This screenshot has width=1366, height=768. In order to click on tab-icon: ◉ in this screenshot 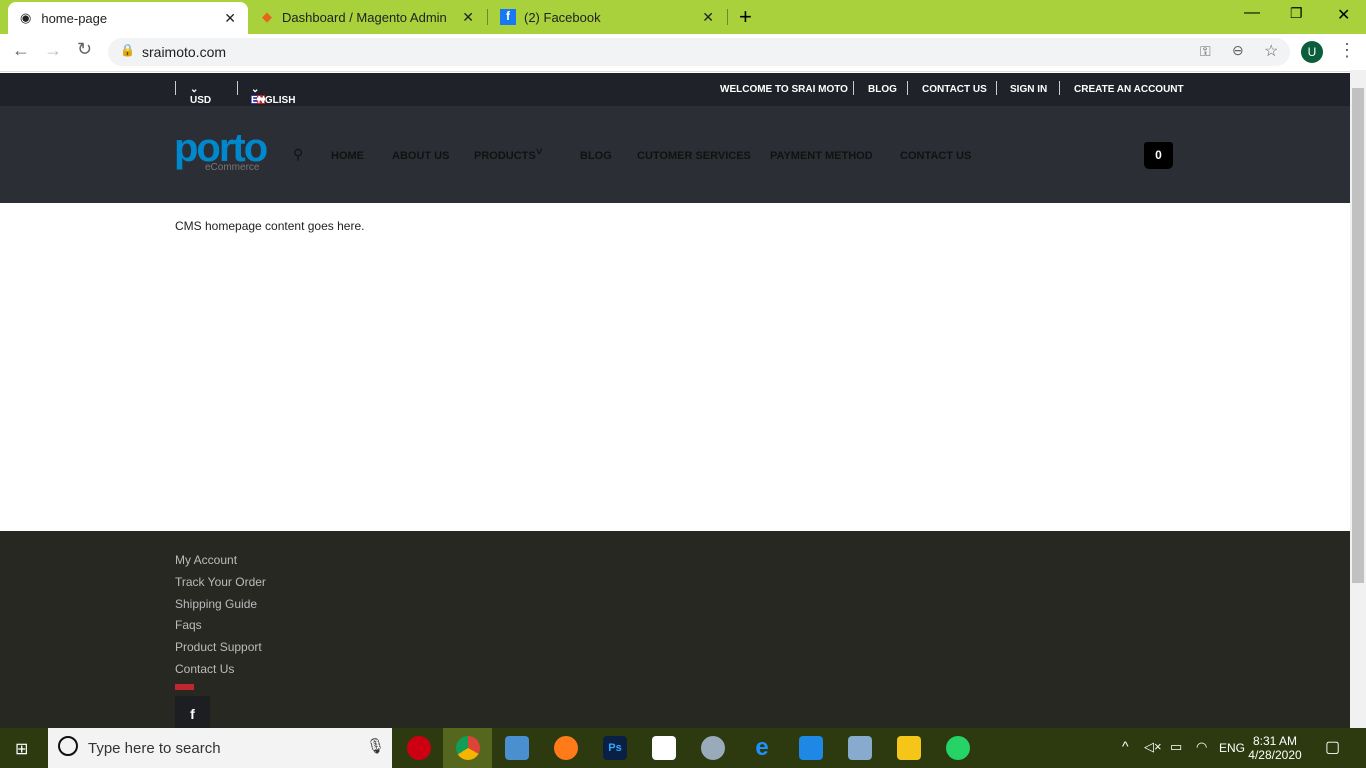, I will do `click(26, 17)`.